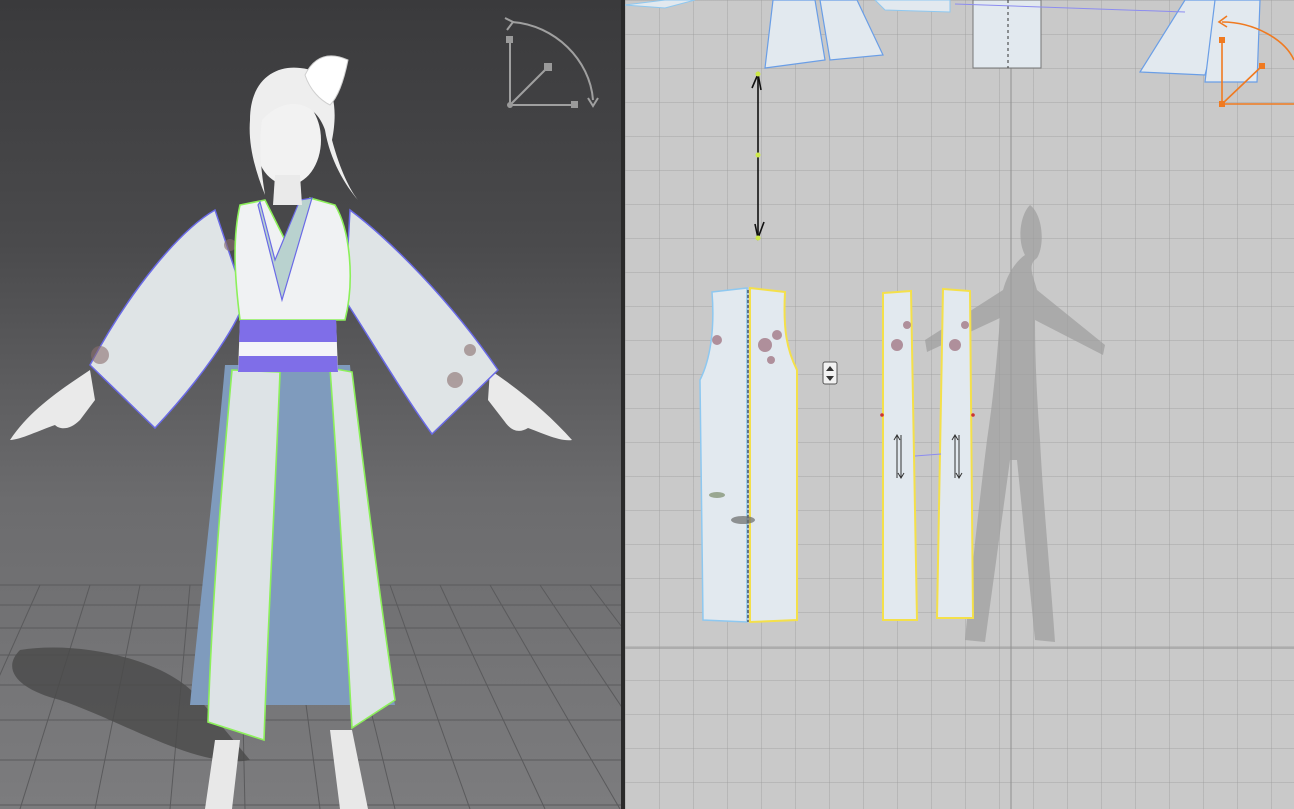  I want to click on arrow-point-mid, so click(758, 155).